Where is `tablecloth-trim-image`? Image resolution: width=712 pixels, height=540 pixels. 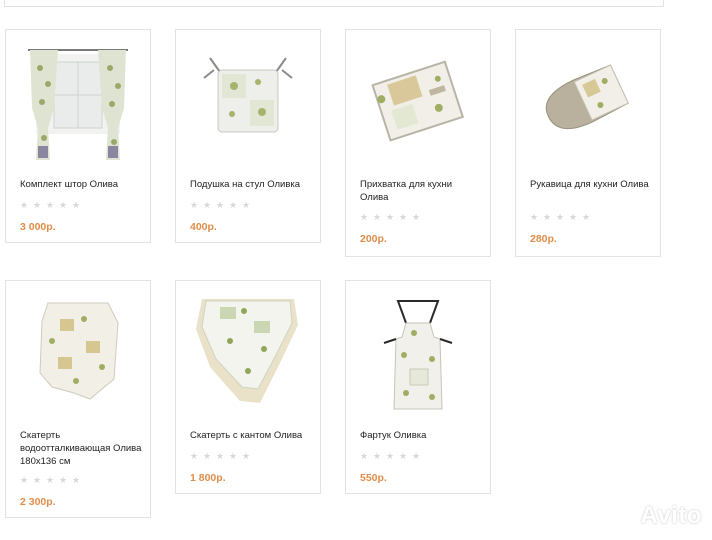
tablecloth-trim-image is located at coordinates (248, 353).